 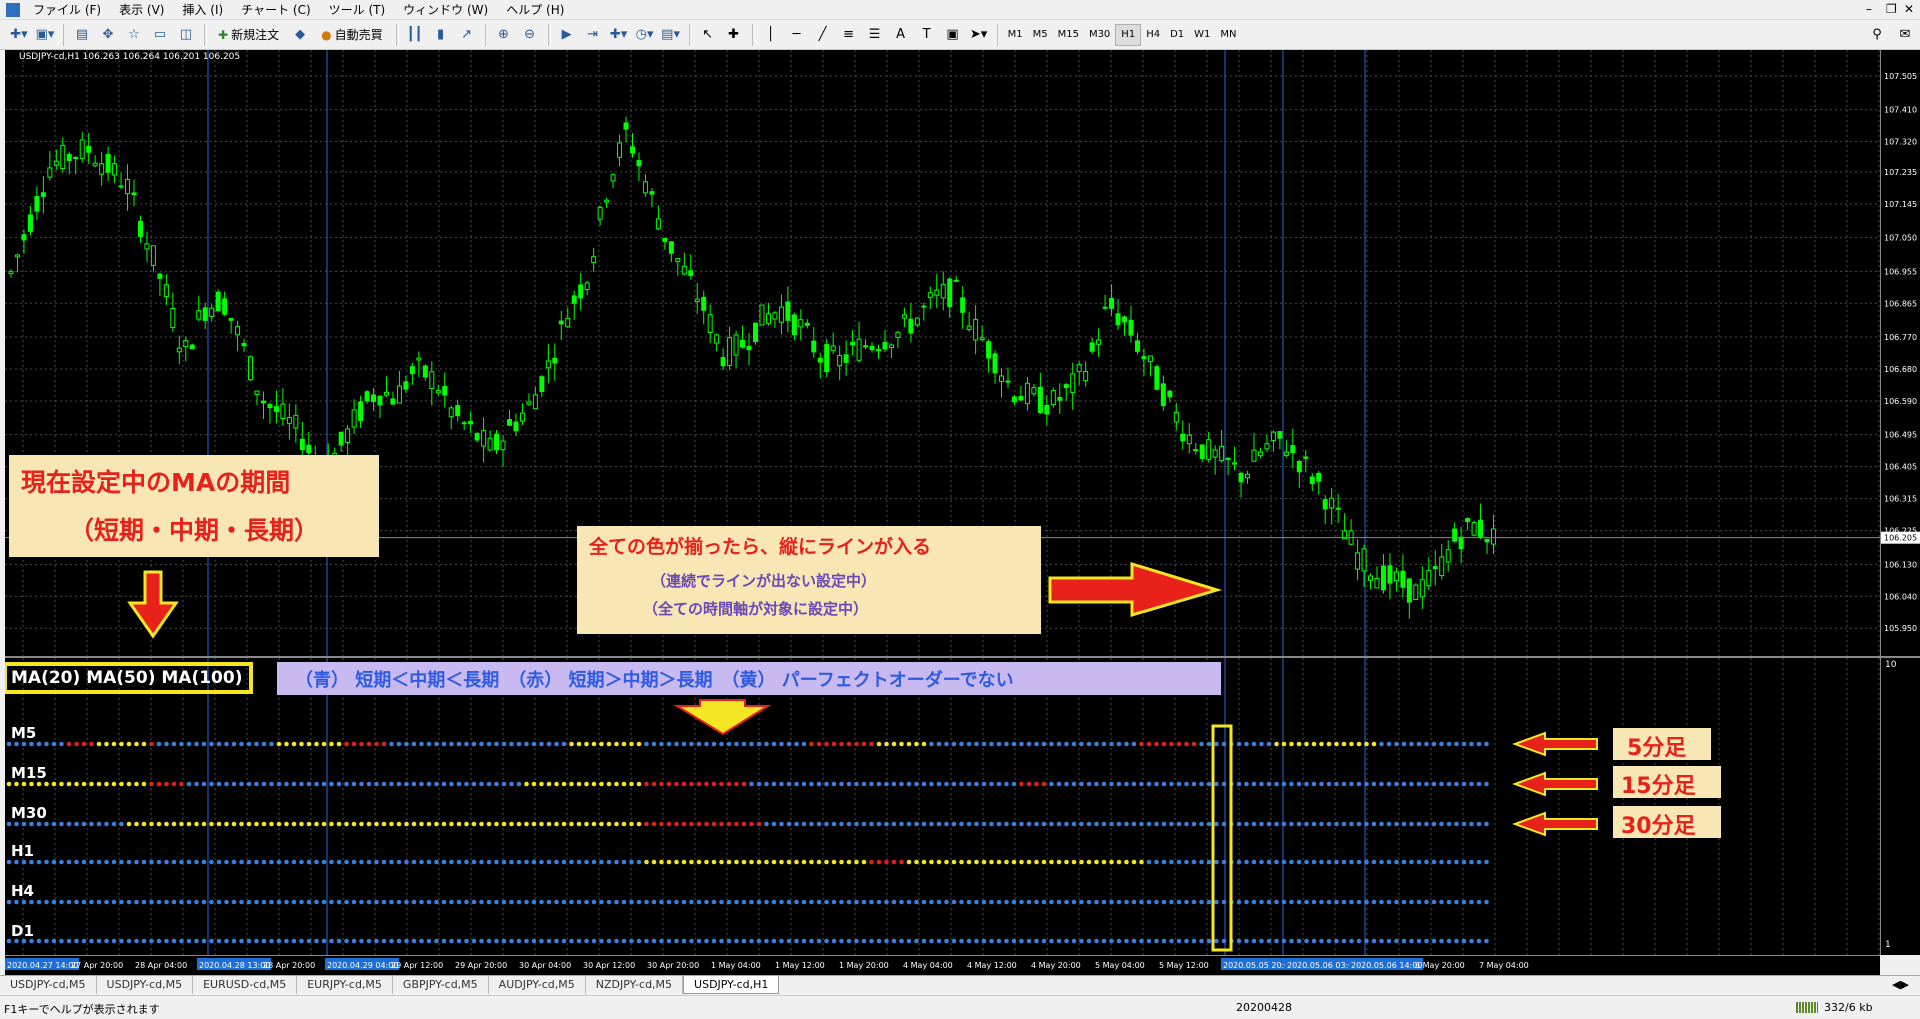 What do you see at coordinates (1153, 35) in the screenshot?
I see `tf-h4: H4` at bounding box center [1153, 35].